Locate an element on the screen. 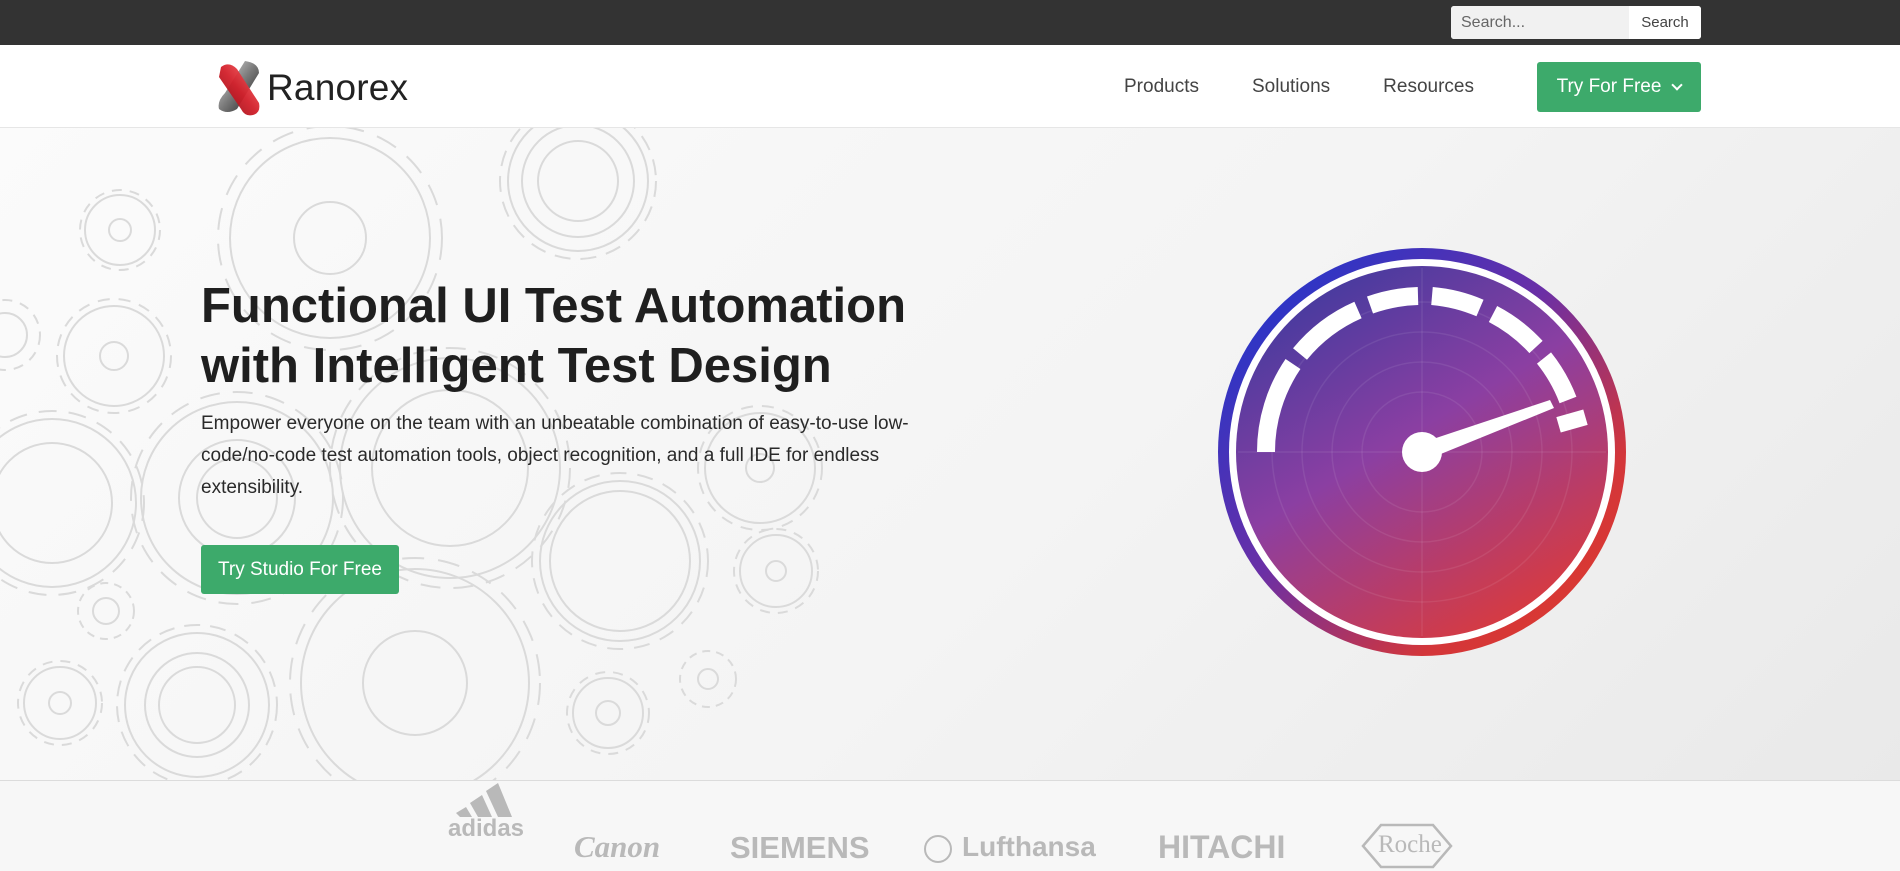 The height and width of the screenshot is (871, 1900). try-for-free-button: Try For Free is located at coordinates (1619, 87).